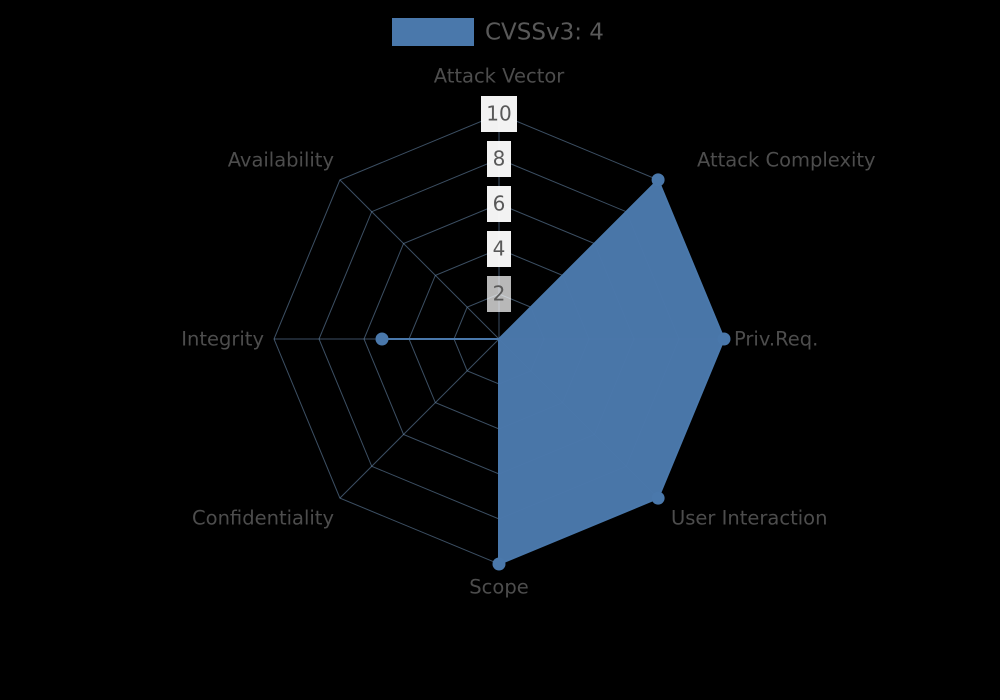 The width and height of the screenshot is (1000, 700). I want to click on chart-legend: CVSSv3: 4, so click(498, 32).